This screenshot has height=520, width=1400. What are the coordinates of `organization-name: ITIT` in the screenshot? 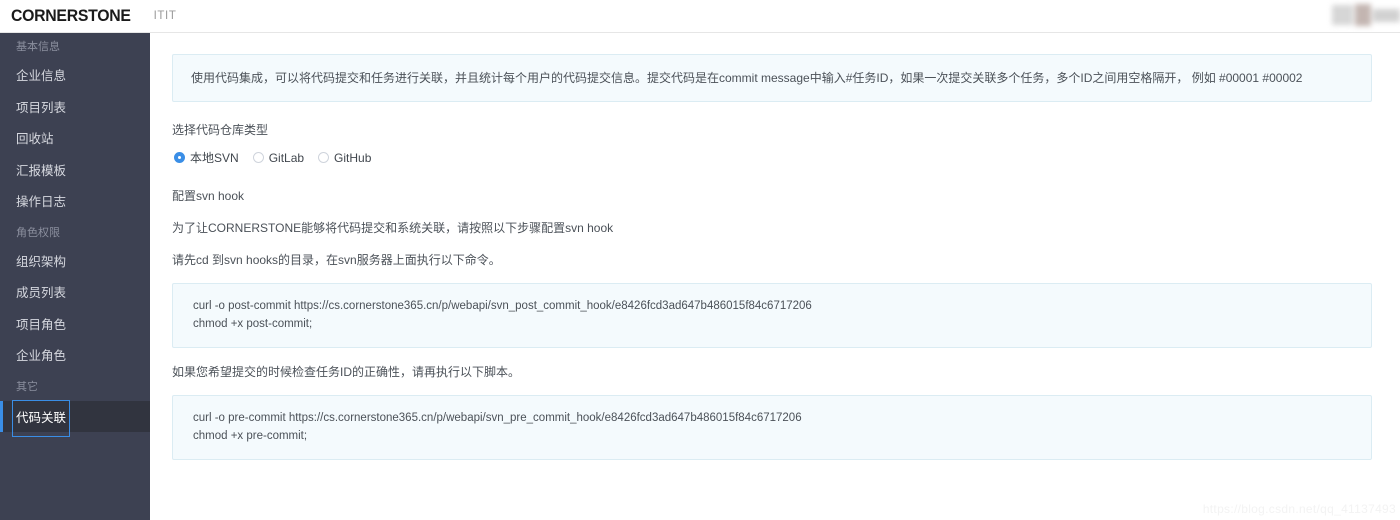 It's located at (165, 16).